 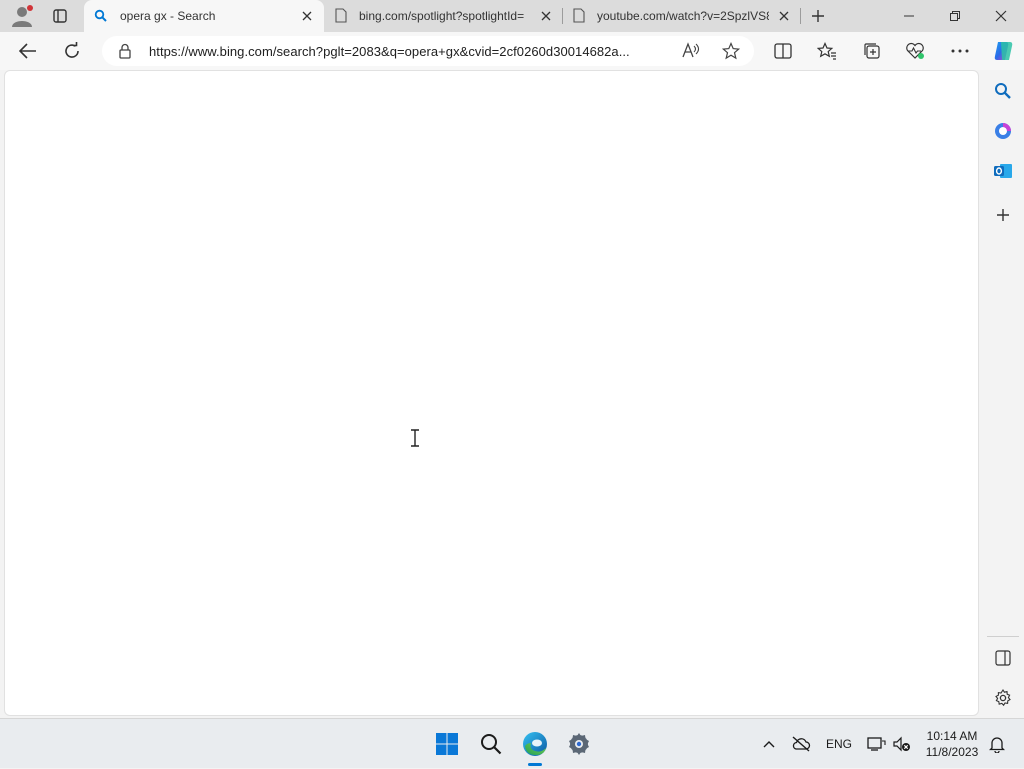 What do you see at coordinates (1003, 636) in the screenshot?
I see `sidebar-divider` at bounding box center [1003, 636].